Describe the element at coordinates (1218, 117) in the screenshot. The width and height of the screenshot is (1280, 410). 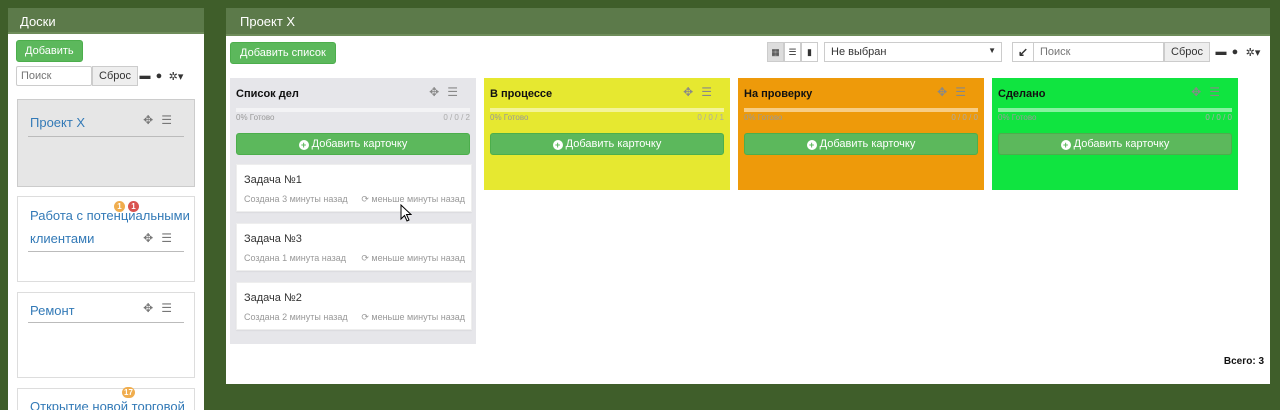
I see `list-count: 0 / 0 / 0` at that location.